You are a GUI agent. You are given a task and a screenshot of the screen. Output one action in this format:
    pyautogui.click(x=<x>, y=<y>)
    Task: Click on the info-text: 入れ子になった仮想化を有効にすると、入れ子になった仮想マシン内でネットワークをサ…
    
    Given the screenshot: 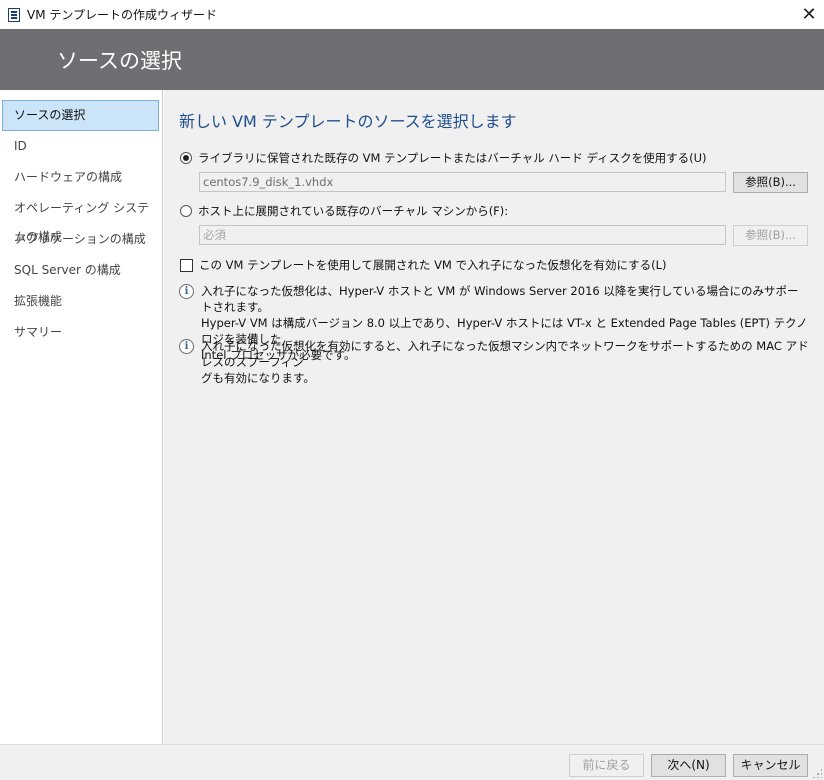 What is the action you would take?
    pyautogui.click(x=505, y=362)
    